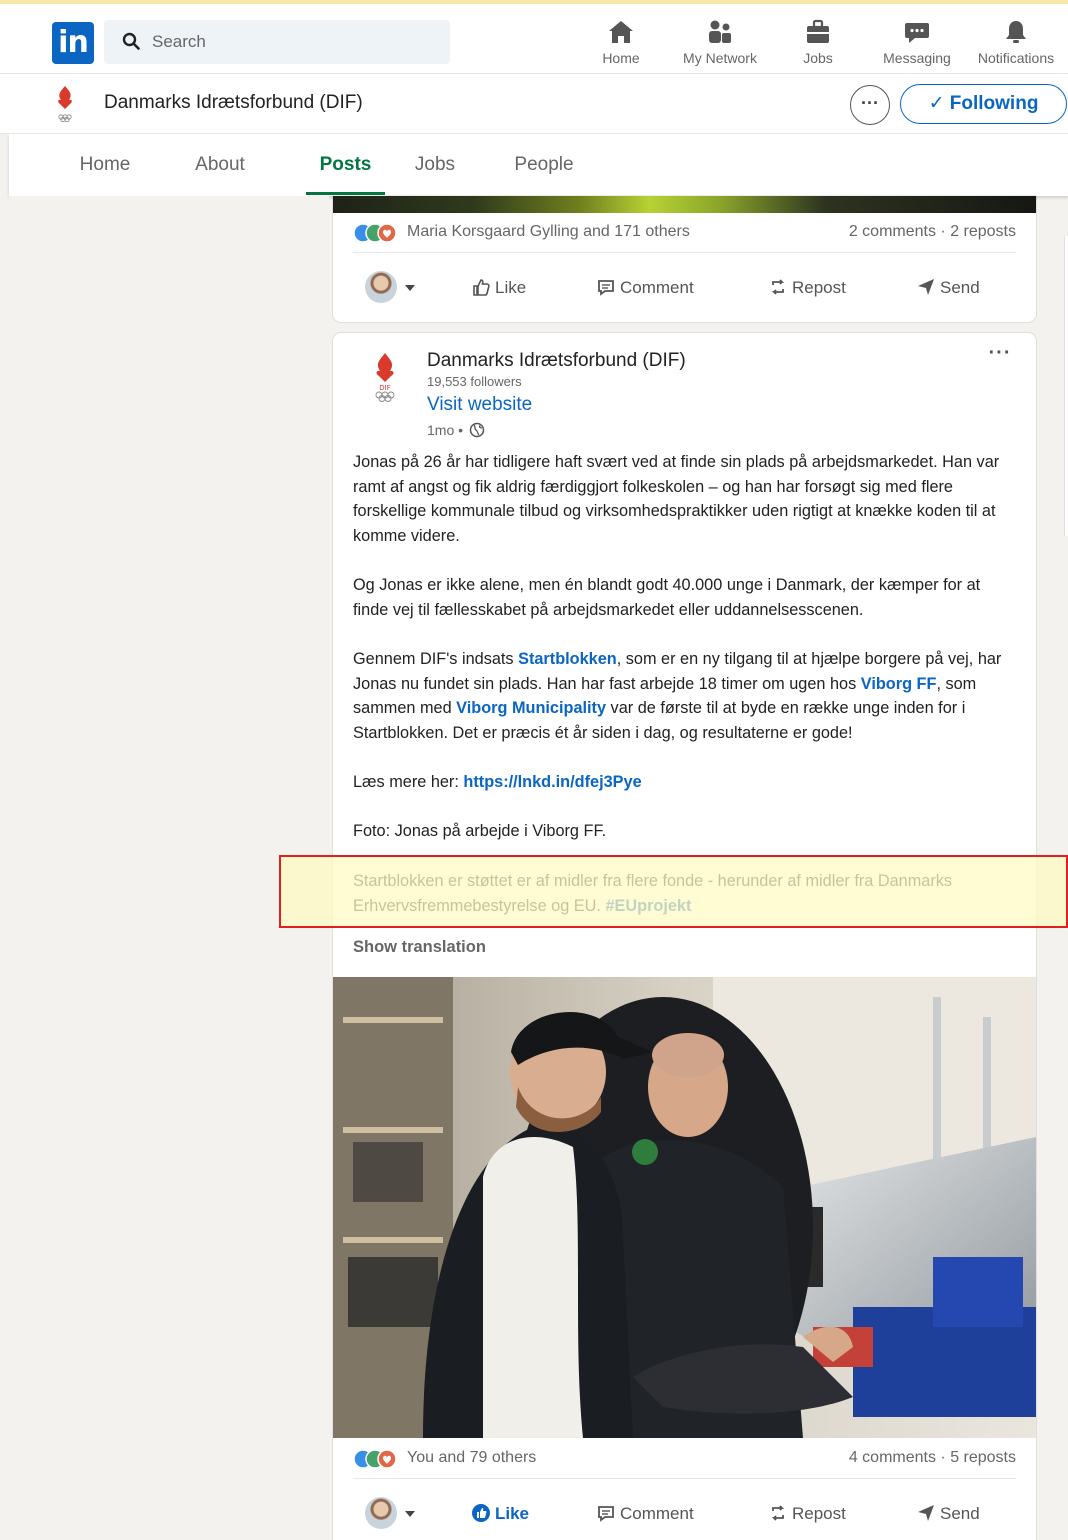  I want to click on search-input, so click(297, 42).